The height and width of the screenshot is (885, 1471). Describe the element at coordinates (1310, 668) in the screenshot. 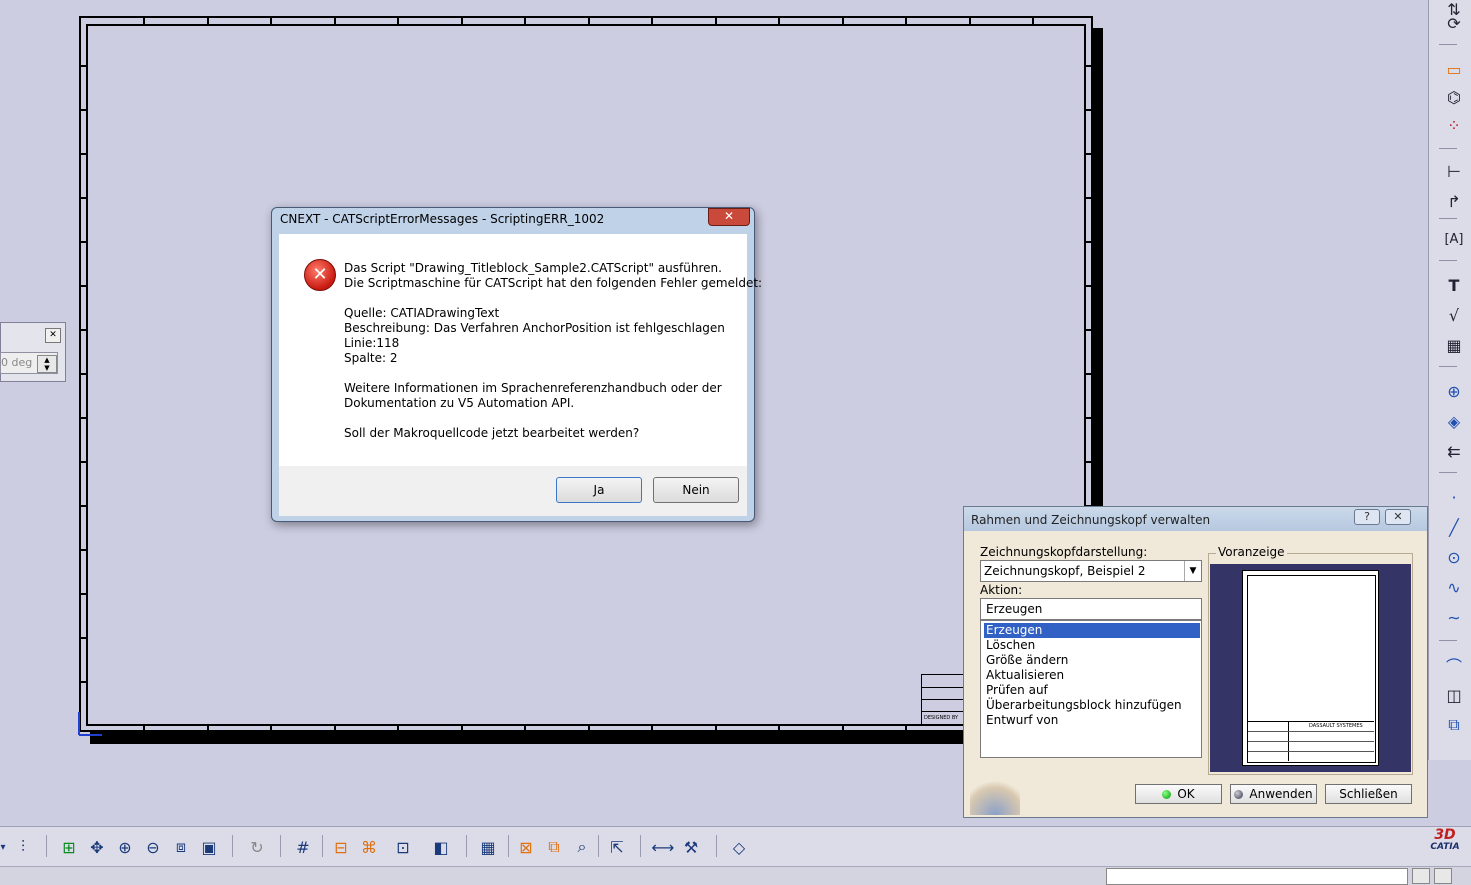

I see `preview-sheet: DASSAULT SYSTEMES` at that location.